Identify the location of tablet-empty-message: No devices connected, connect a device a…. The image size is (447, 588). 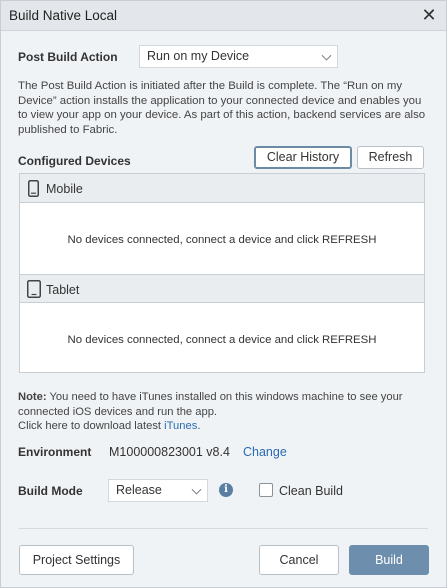
(222, 340).